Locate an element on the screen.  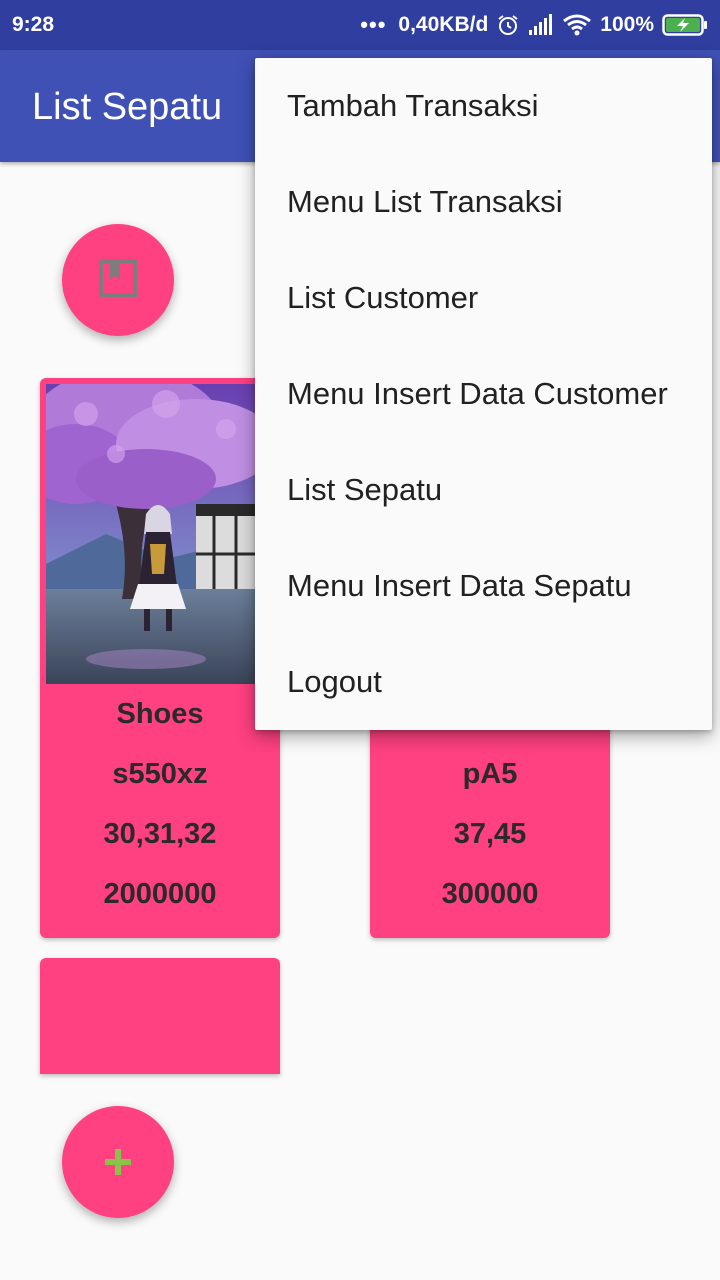
status-time: 9:28 is located at coordinates (33, 24).